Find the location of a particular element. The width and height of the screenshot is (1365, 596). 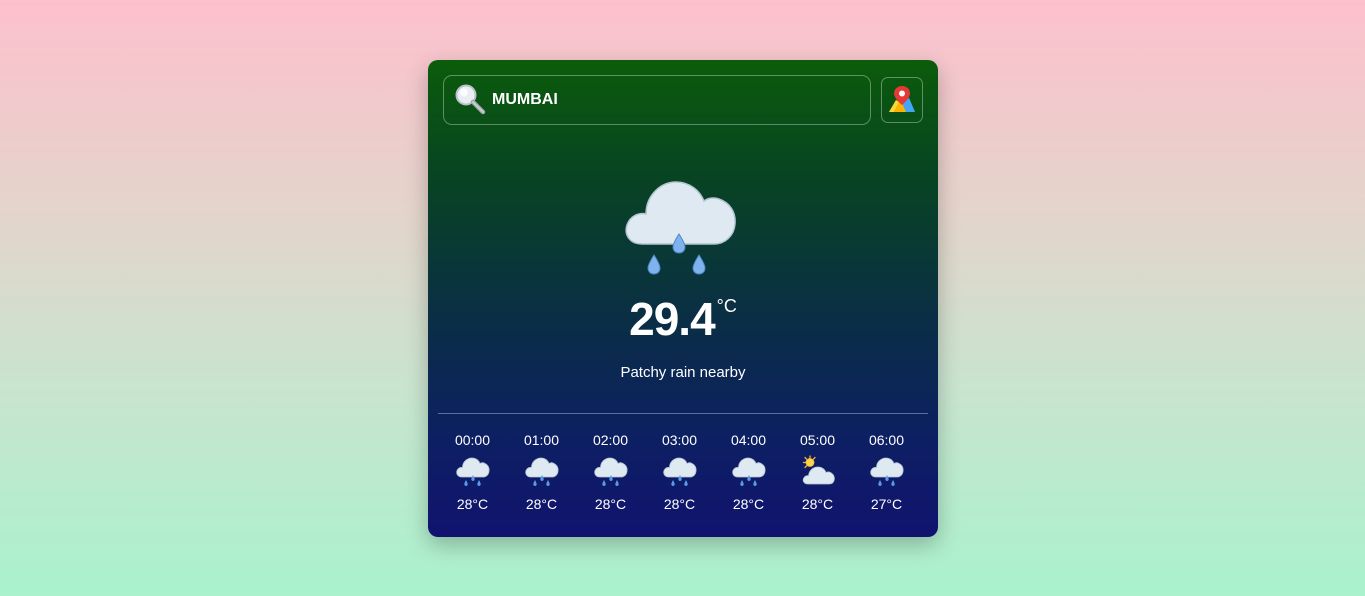

hourly-item: 04:00 28°C is located at coordinates (748, 472).